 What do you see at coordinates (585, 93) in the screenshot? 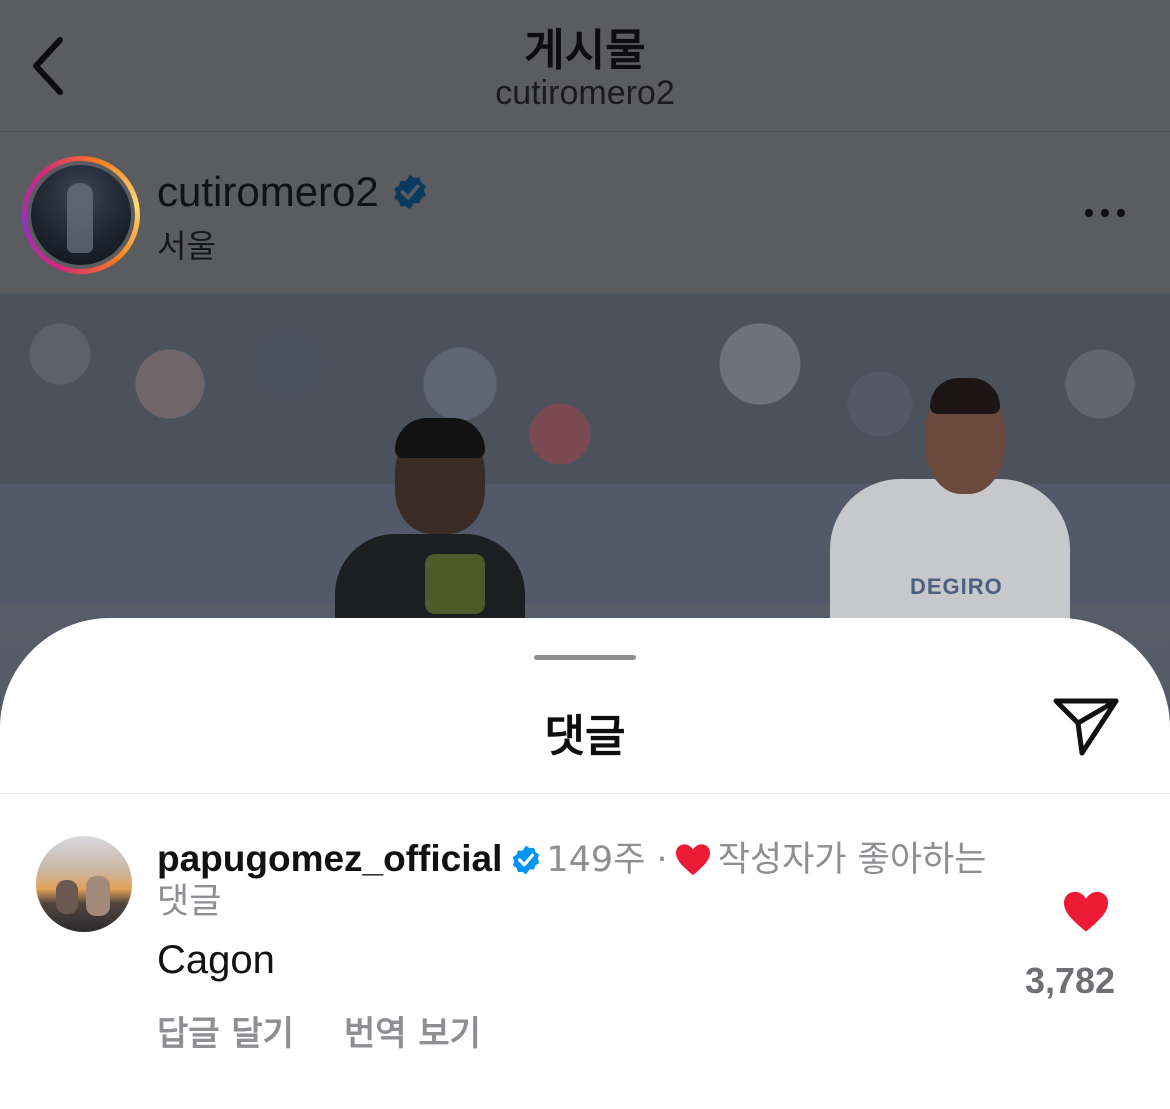
I see `page-subtitle: cutiromero2` at bounding box center [585, 93].